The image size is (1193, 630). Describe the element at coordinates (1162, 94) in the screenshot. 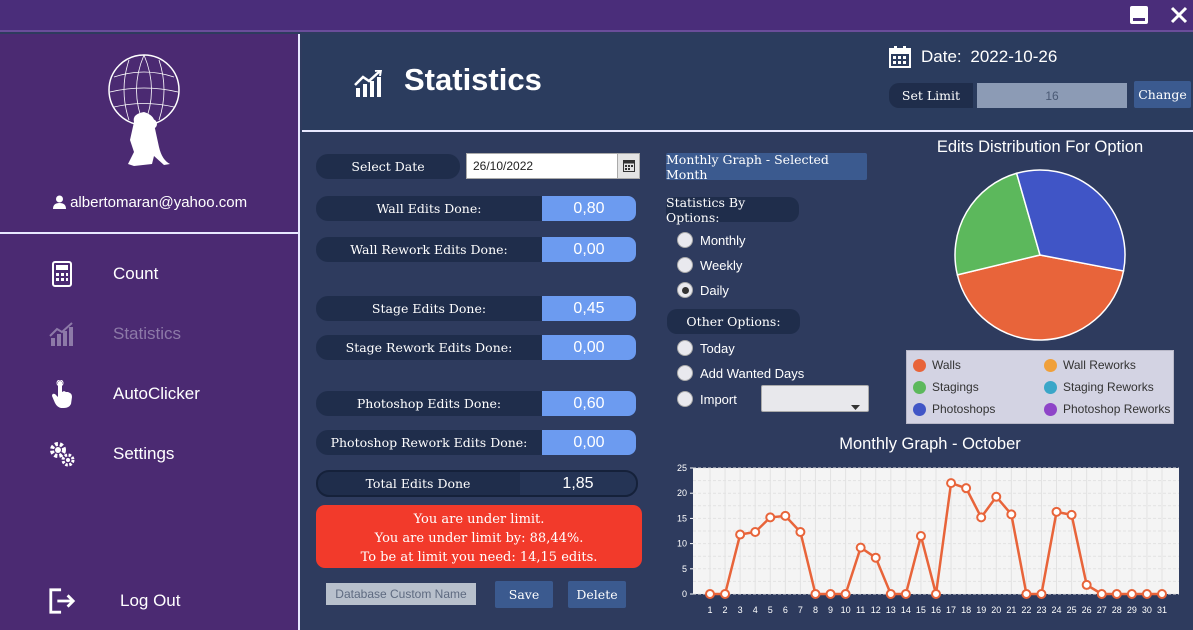

I see `change-limit-button: Change` at that location.